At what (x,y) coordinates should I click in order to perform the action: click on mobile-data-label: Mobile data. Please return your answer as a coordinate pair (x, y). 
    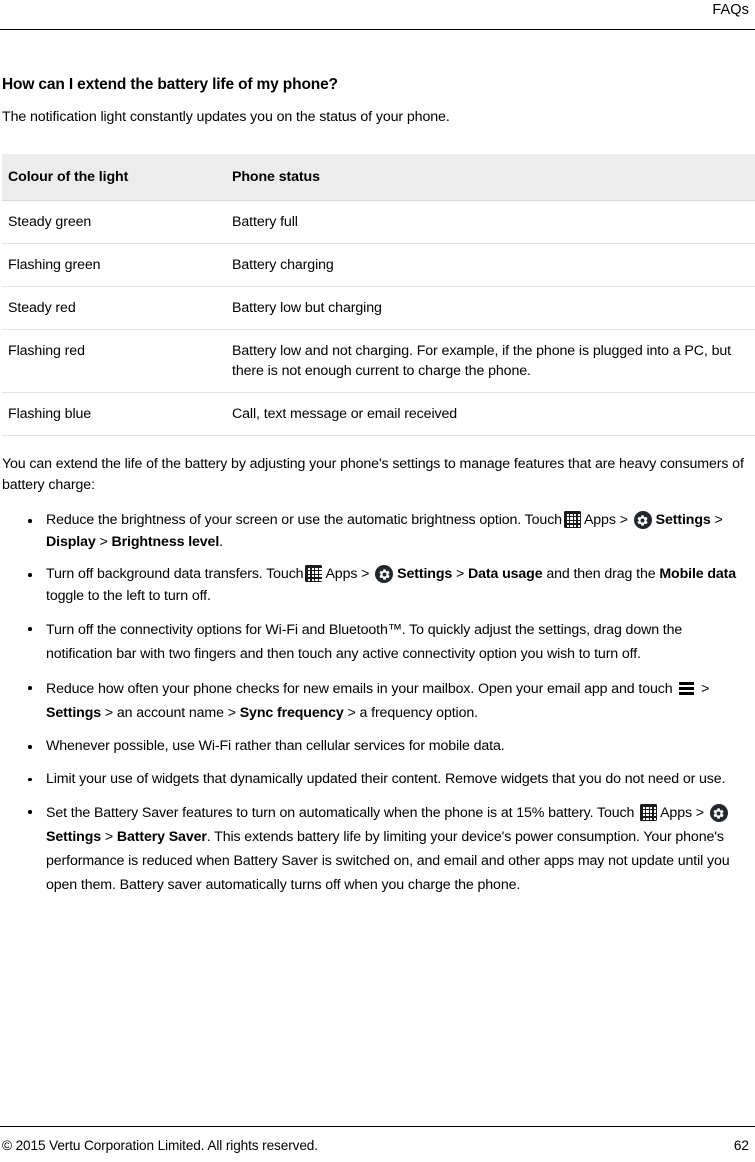
    Looking at the image, I should click on (698, 574).